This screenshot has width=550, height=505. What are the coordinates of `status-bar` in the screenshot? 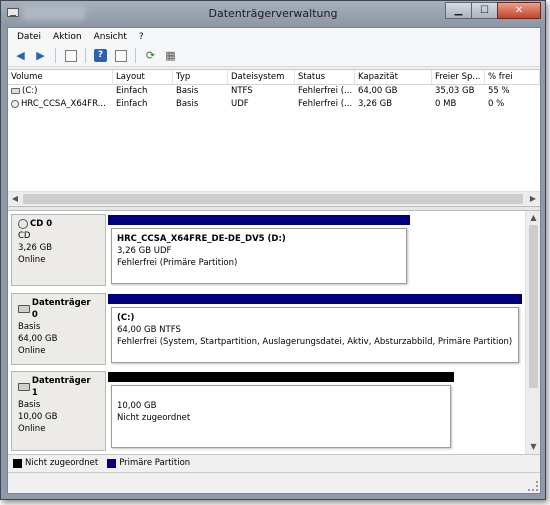 It's located at (274, 482).